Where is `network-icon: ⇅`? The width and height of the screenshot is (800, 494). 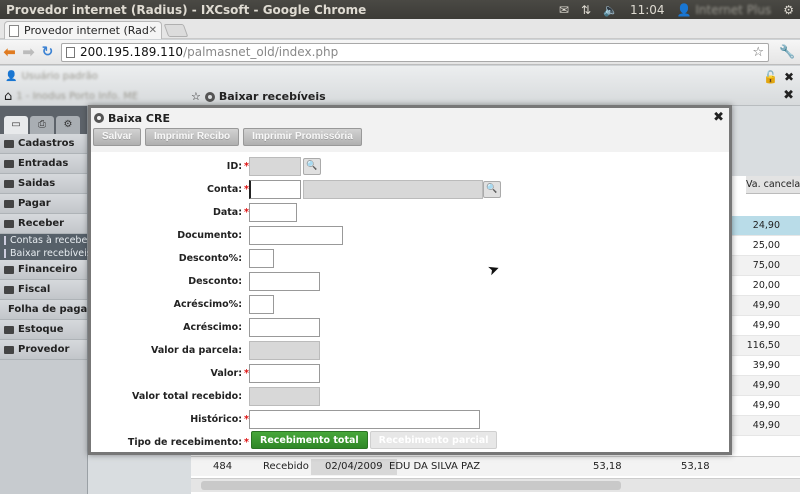
network-icon: ⇅ is located at coordinates (586, 10).